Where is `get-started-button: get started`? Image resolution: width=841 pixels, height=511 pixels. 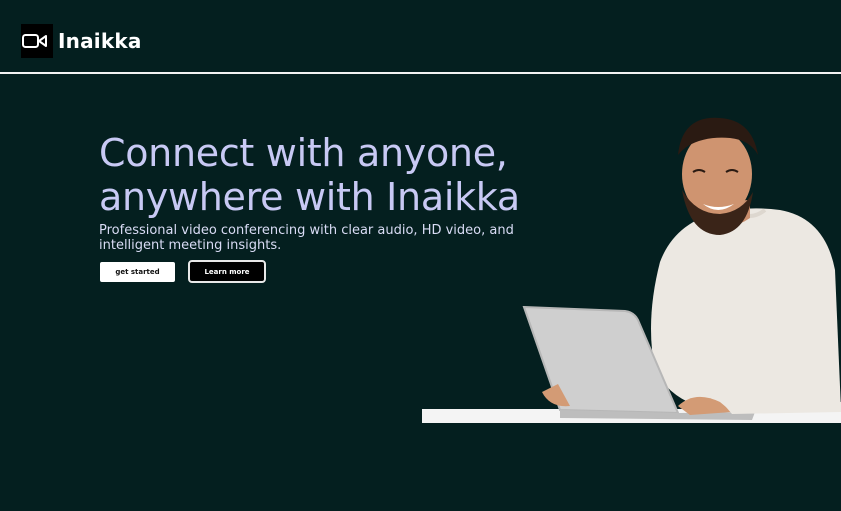
get-started-button: get started is located at coordinates (137, 272).